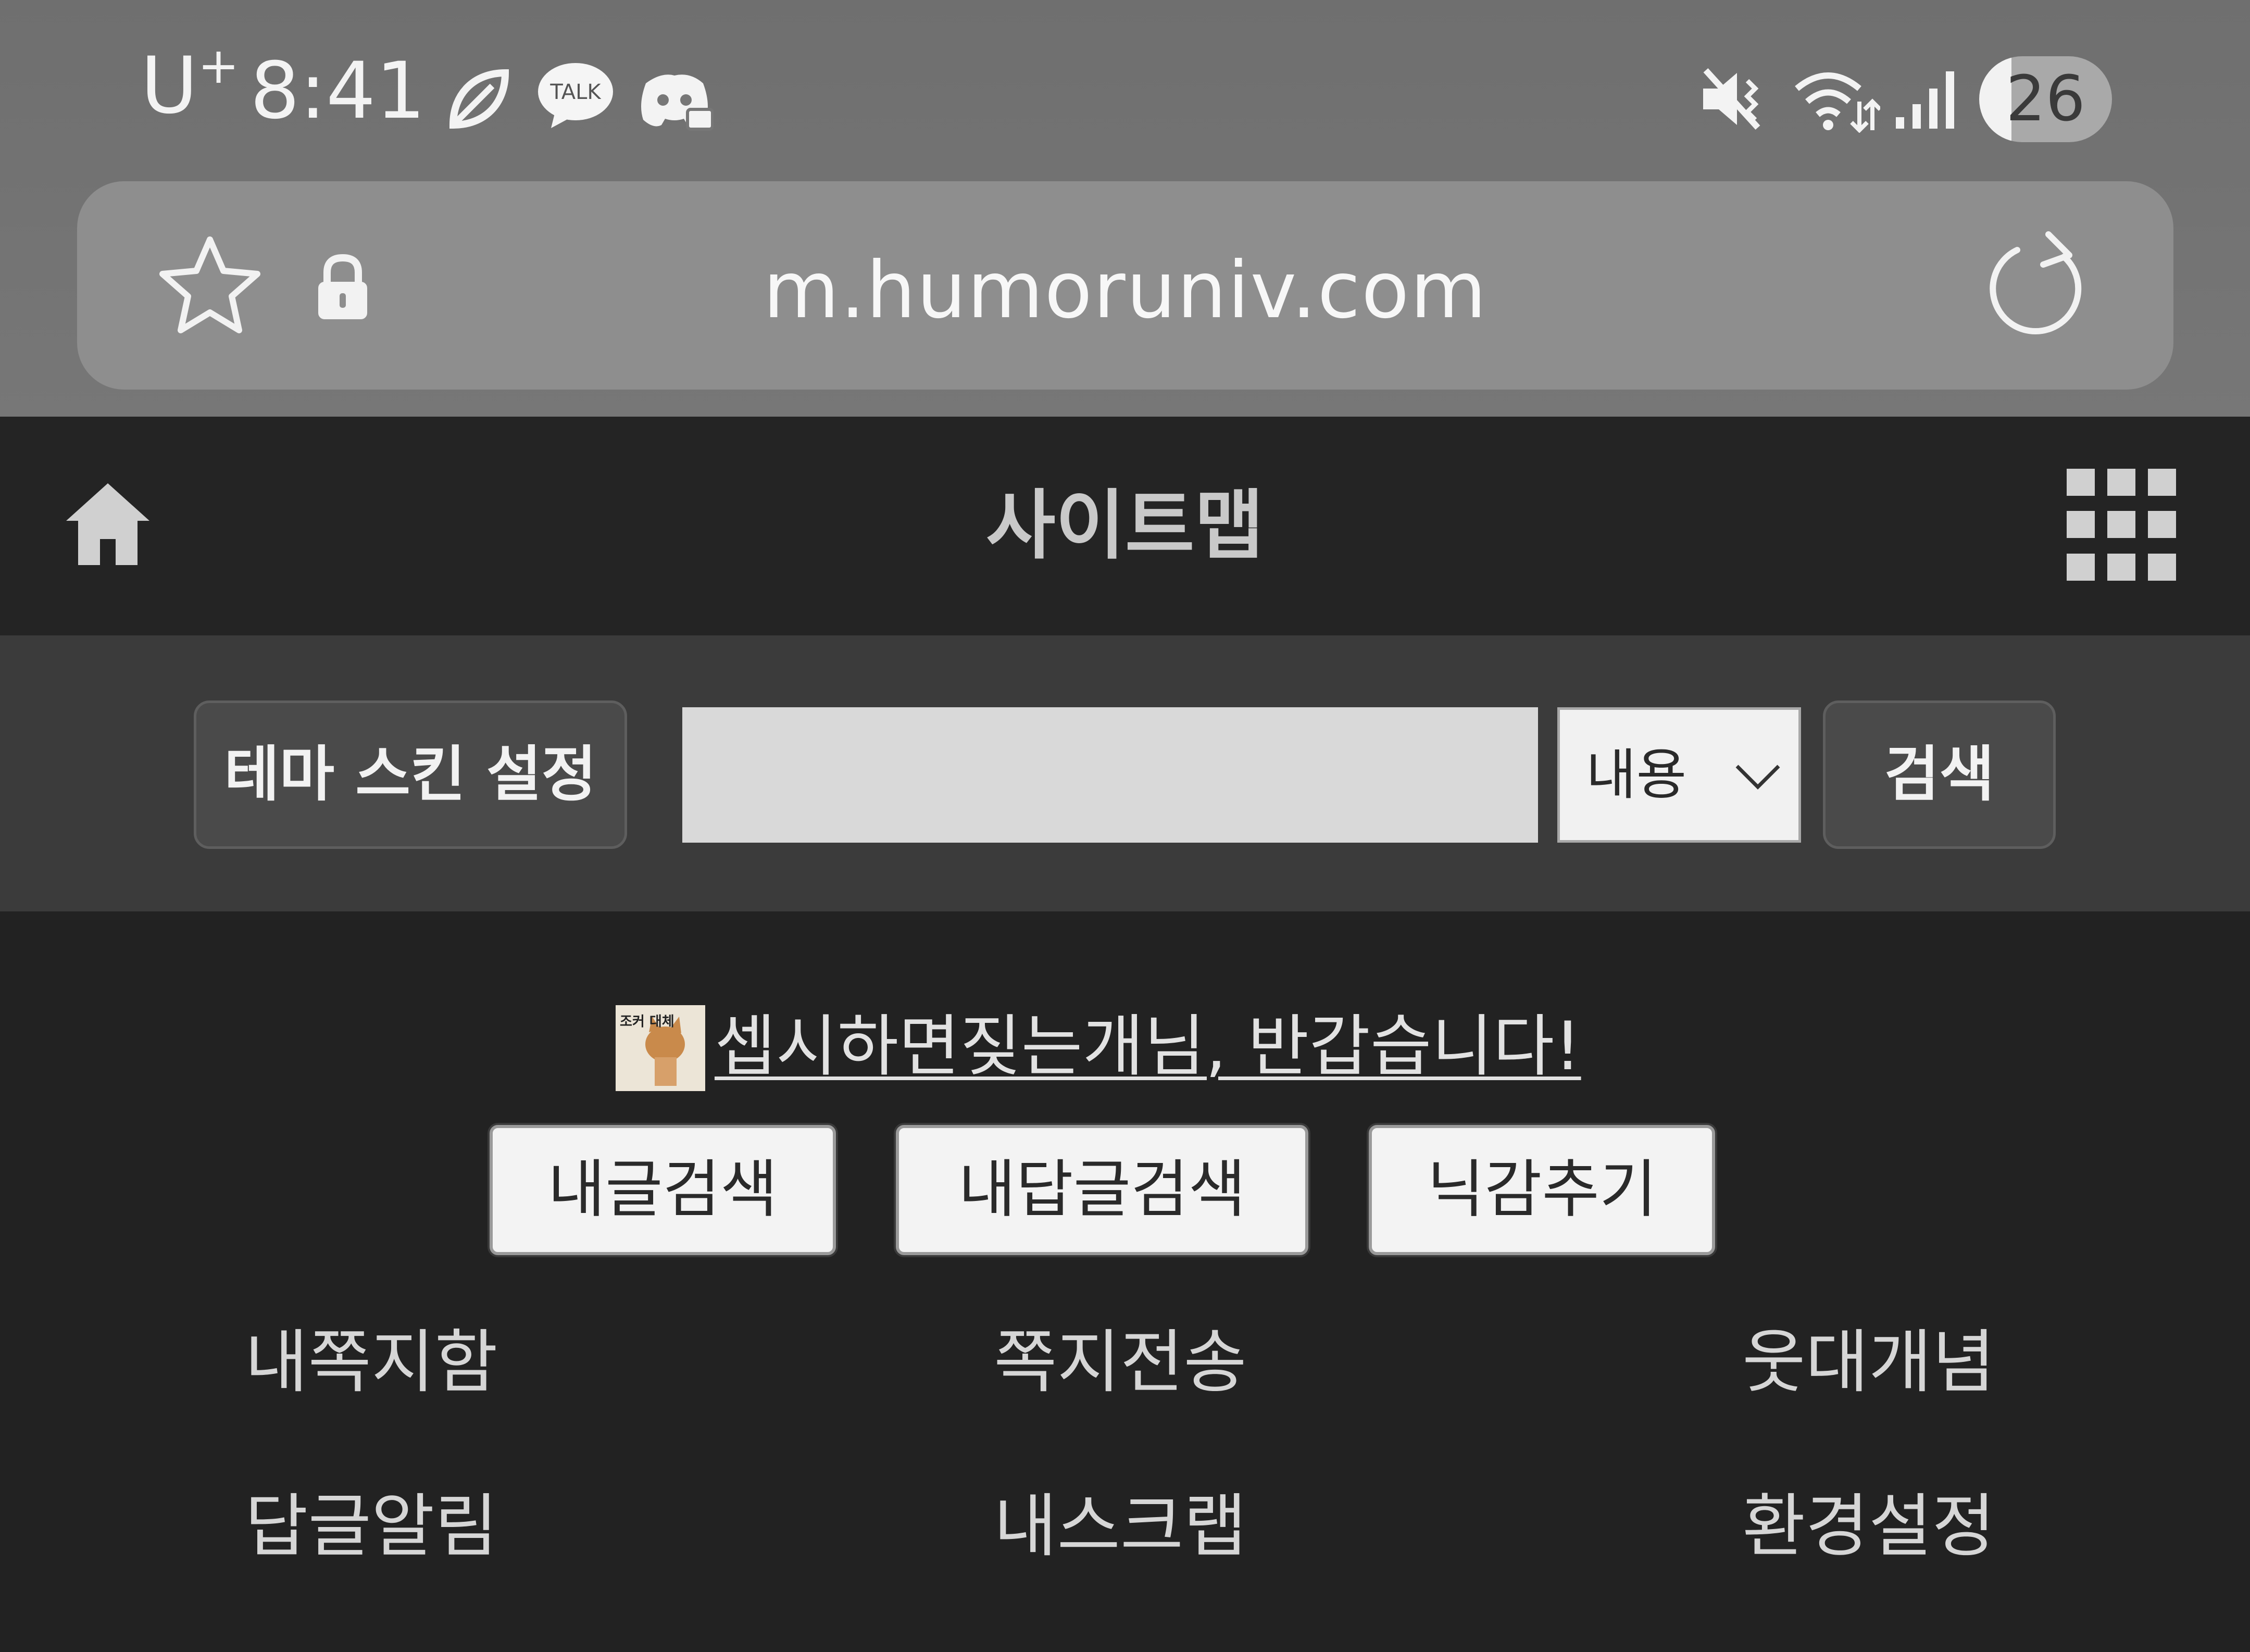 Image resolution: width=2250 pixels, height=1652 pixels. What do you see at coordinates (1758, 778) in the screenshot?
I see `chevron-down-icon` at bounding box center [1758, 778].